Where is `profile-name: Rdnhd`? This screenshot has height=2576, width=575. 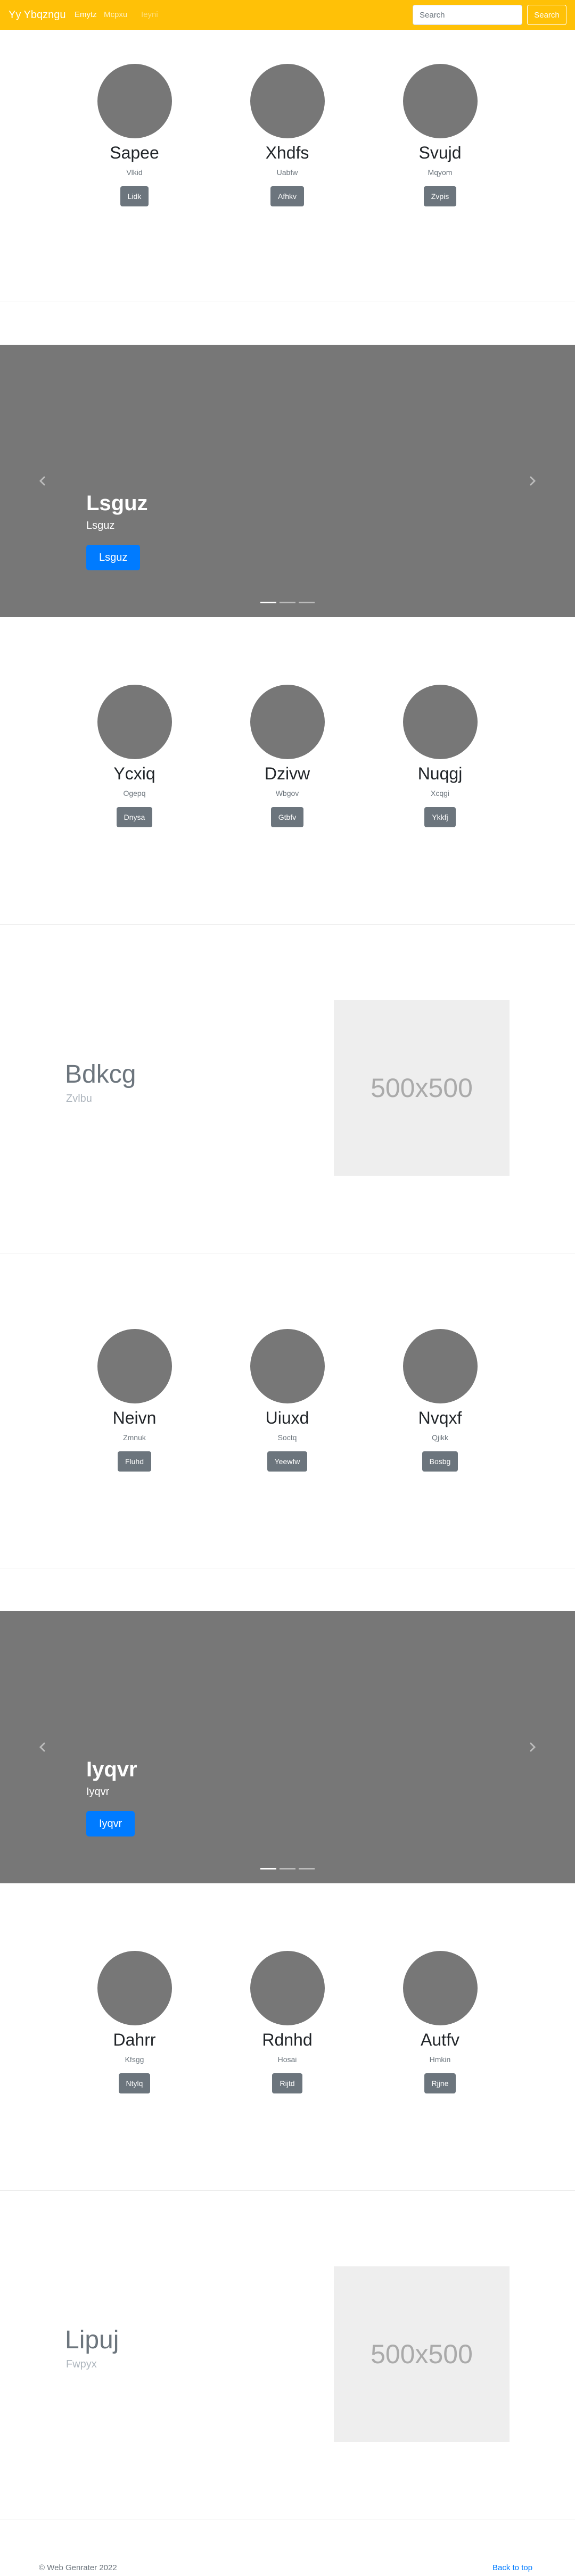 profile-name: Rdnhd is located at coordinates (287, 2039).